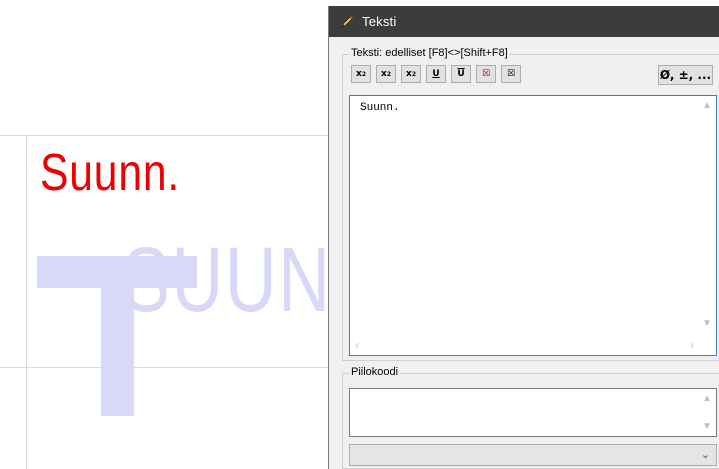  Describe the element at coordinates (386, 74) in the screenshot. I see `subscript-button: x2` at that location.